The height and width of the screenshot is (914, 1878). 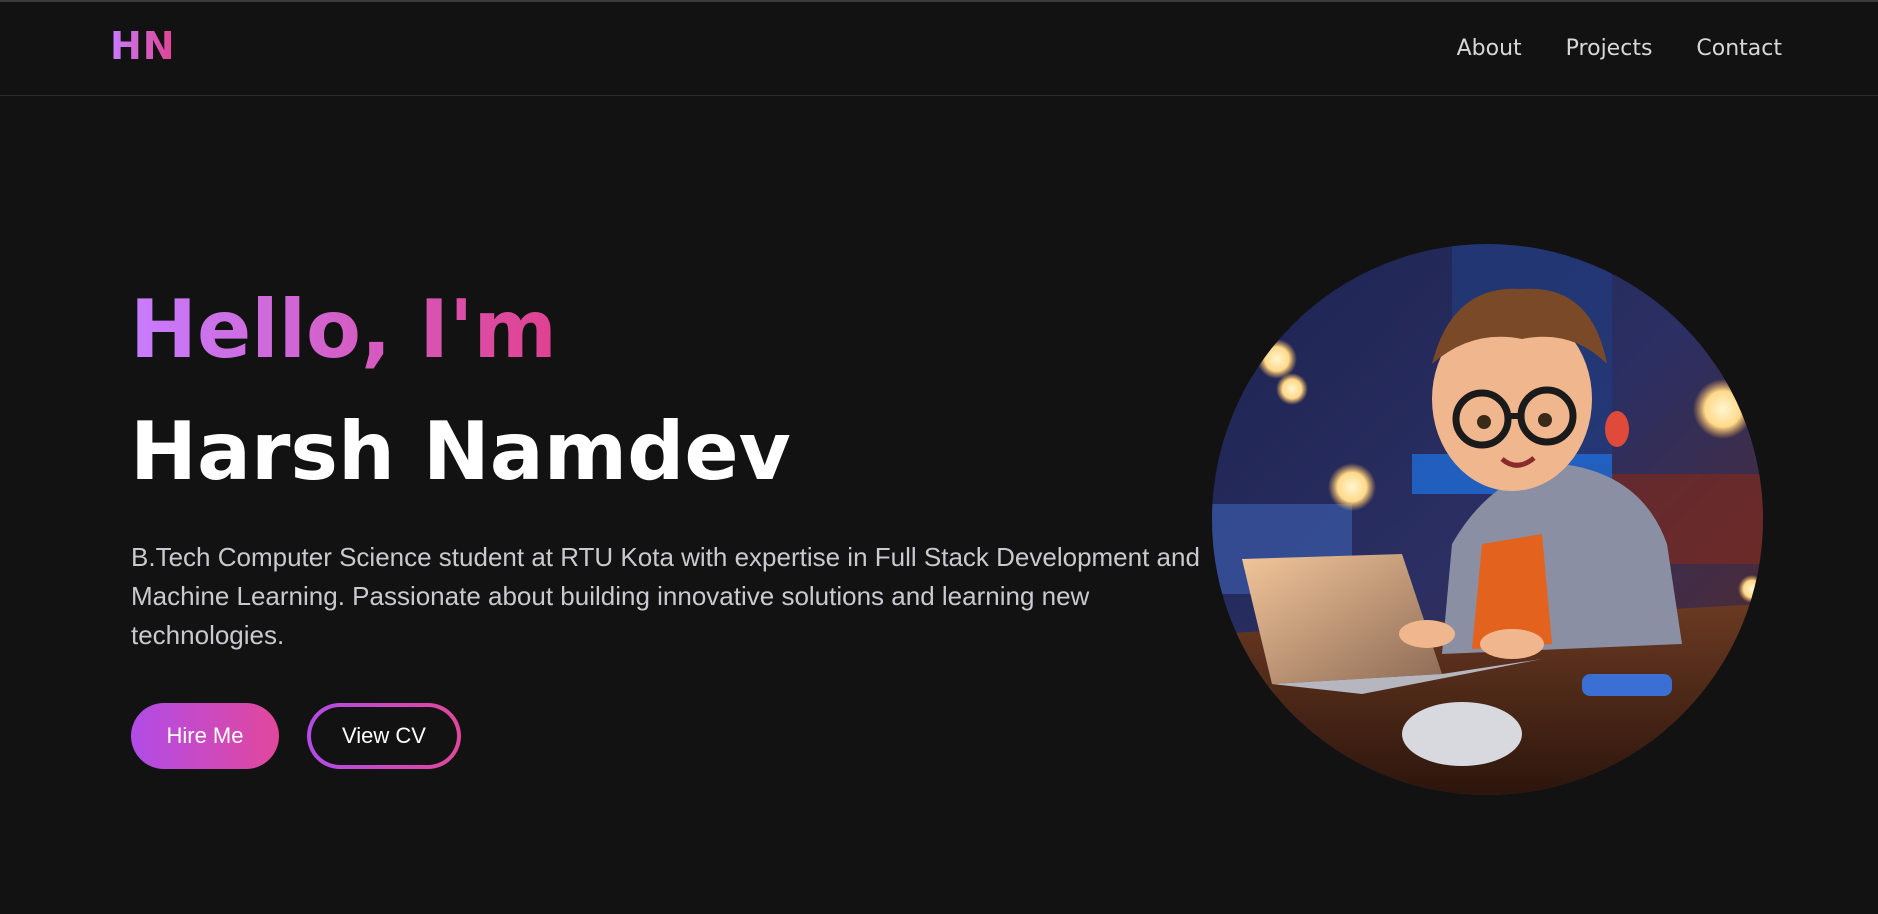 What do you see at coordinates (343, 329) in the screenshot?
I see `hero-greeting: Hello, I'm` at bounding box center [343, 329].